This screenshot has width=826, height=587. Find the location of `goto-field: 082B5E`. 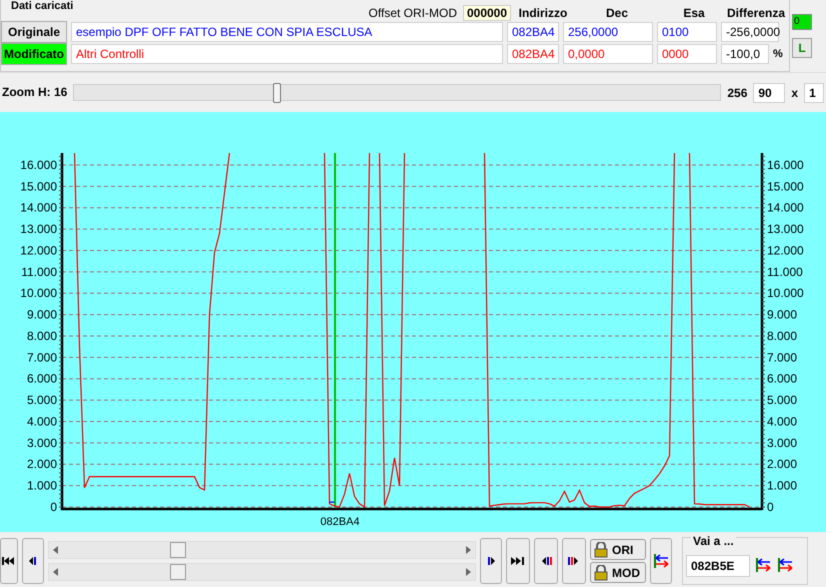

goto-field: 082B5E is located at coordinates (718, 566).